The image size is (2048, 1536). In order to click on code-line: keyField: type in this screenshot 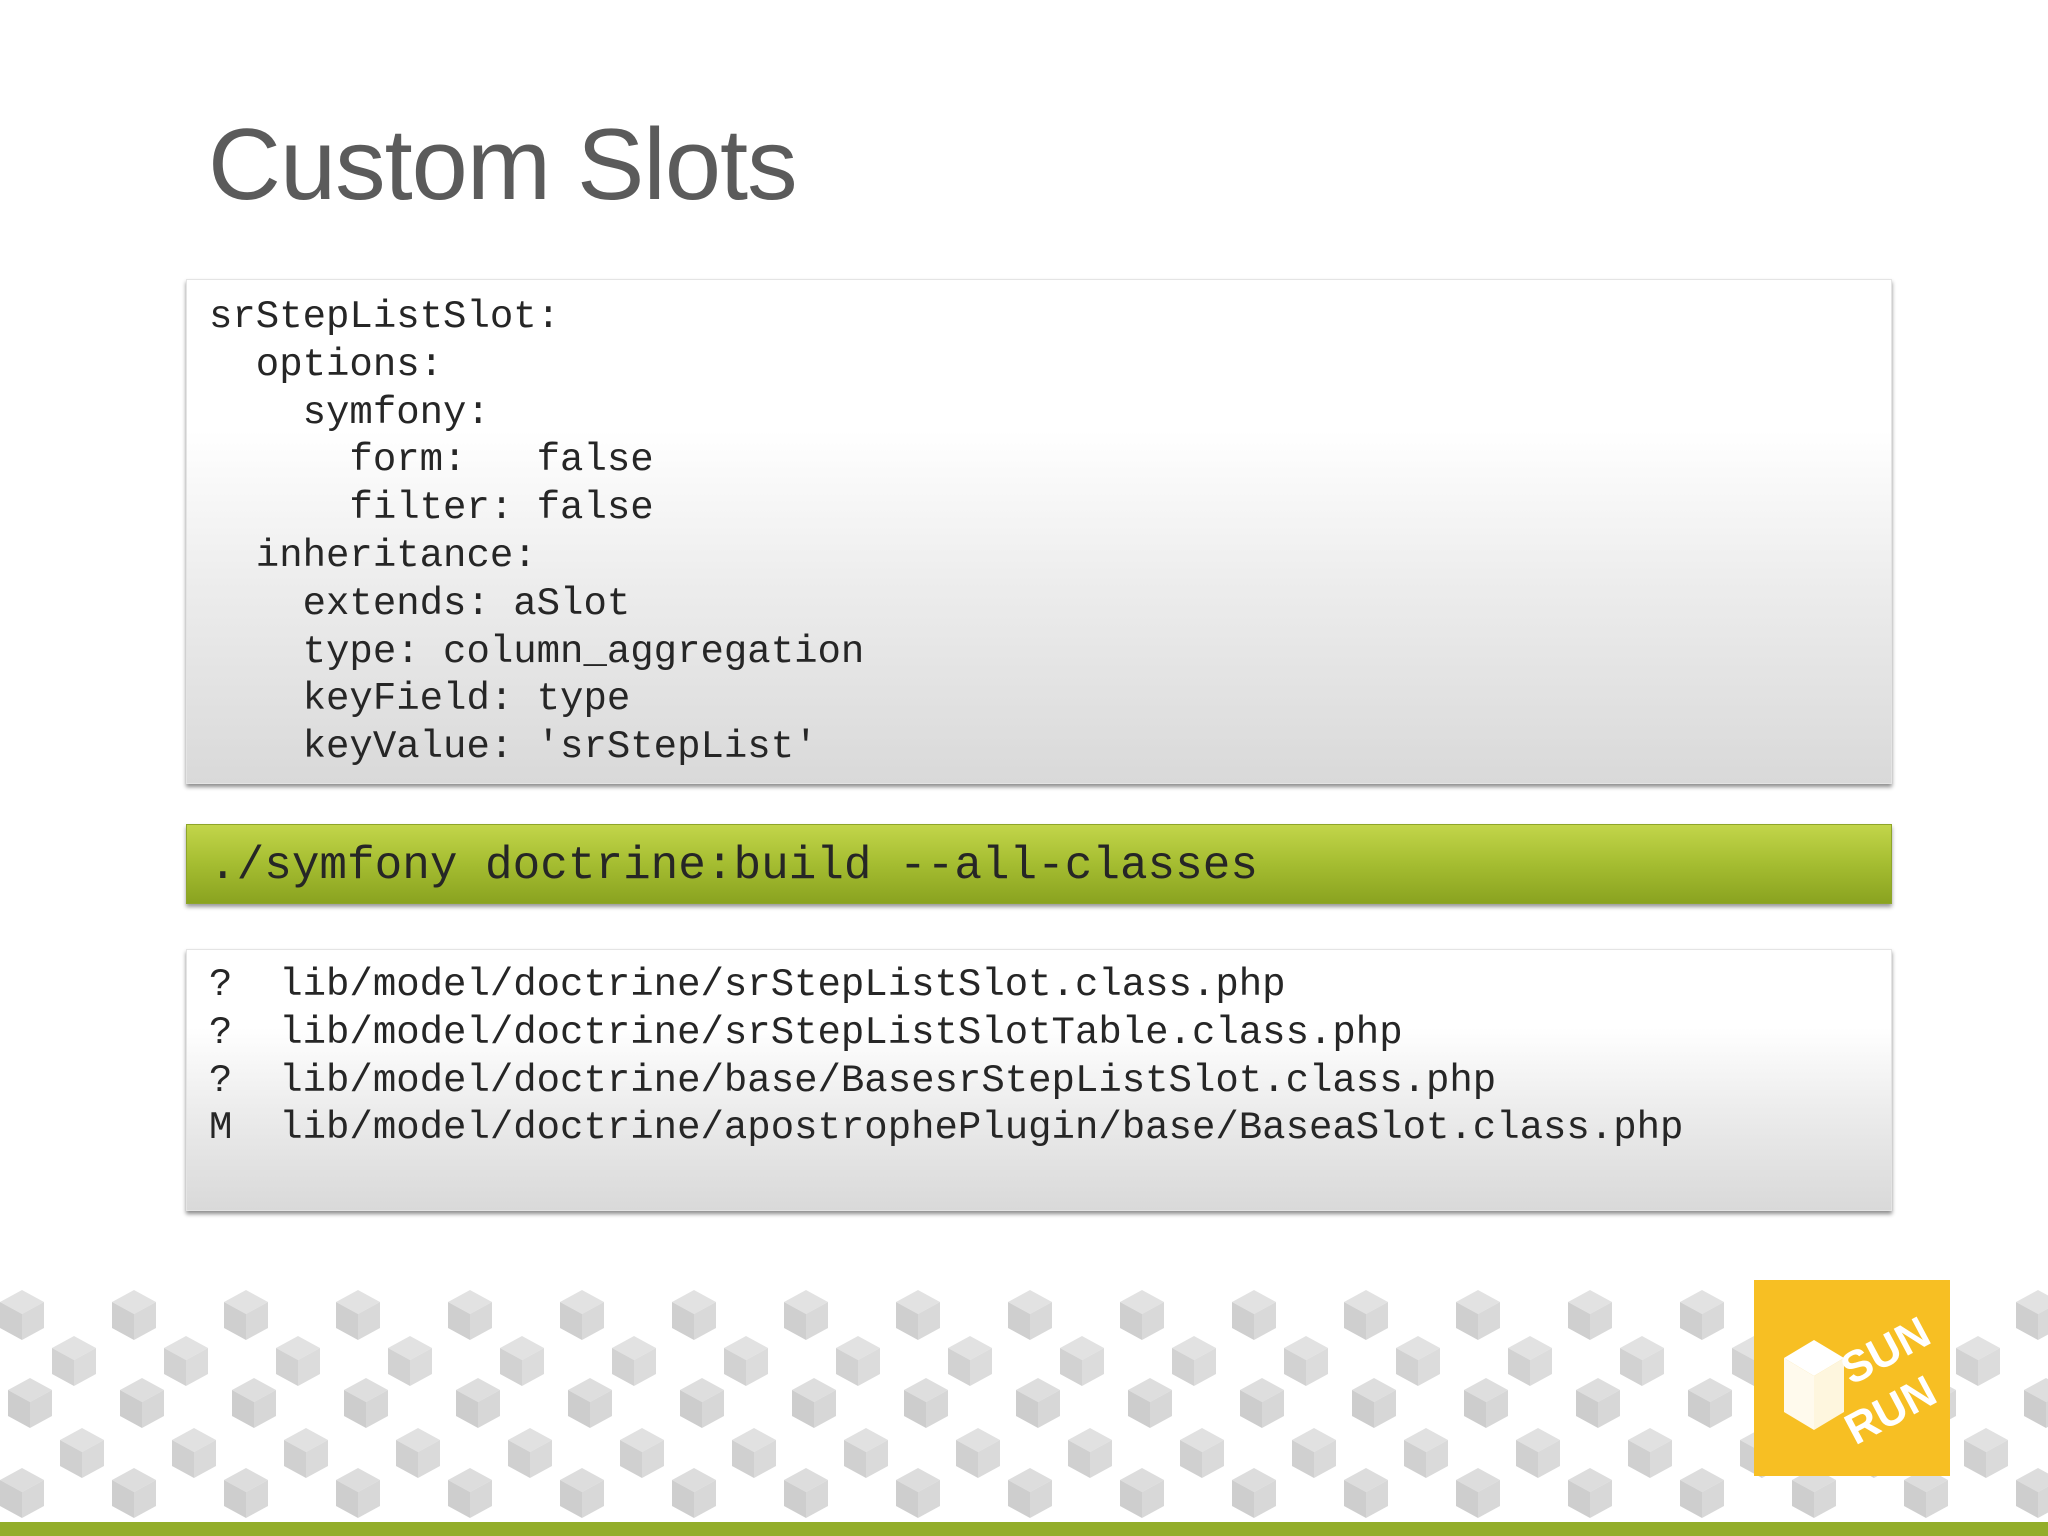, I will do `click(420, 699)`.